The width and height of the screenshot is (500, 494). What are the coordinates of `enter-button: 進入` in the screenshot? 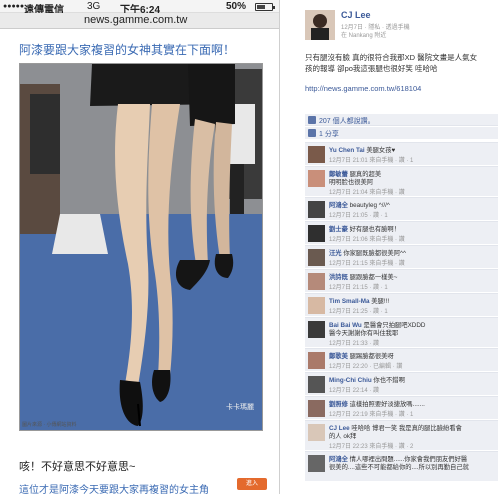 It's located at (252, 484).